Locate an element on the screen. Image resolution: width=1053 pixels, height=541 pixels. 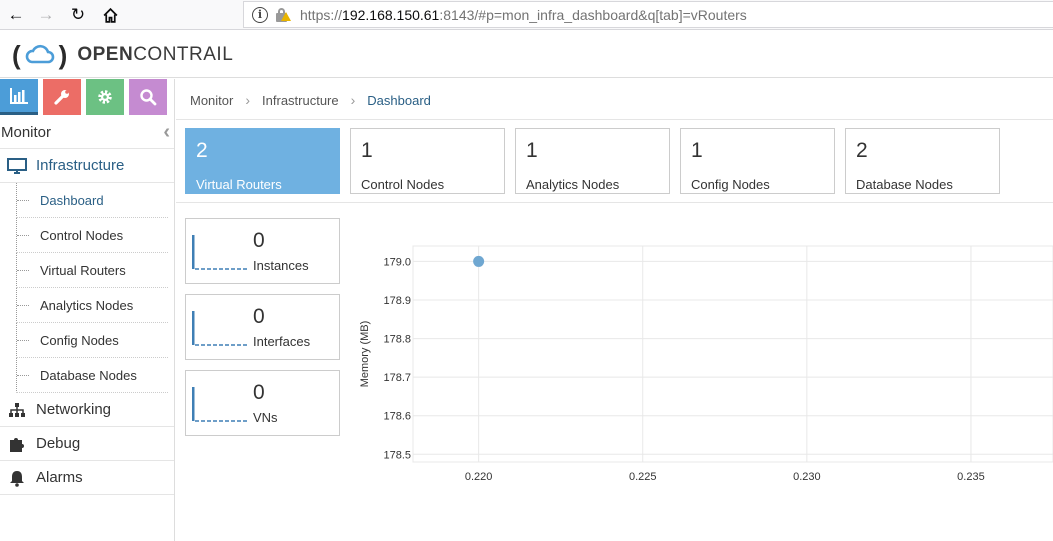
sidebar-item-label: Debug is located at coordinates (58, 443).